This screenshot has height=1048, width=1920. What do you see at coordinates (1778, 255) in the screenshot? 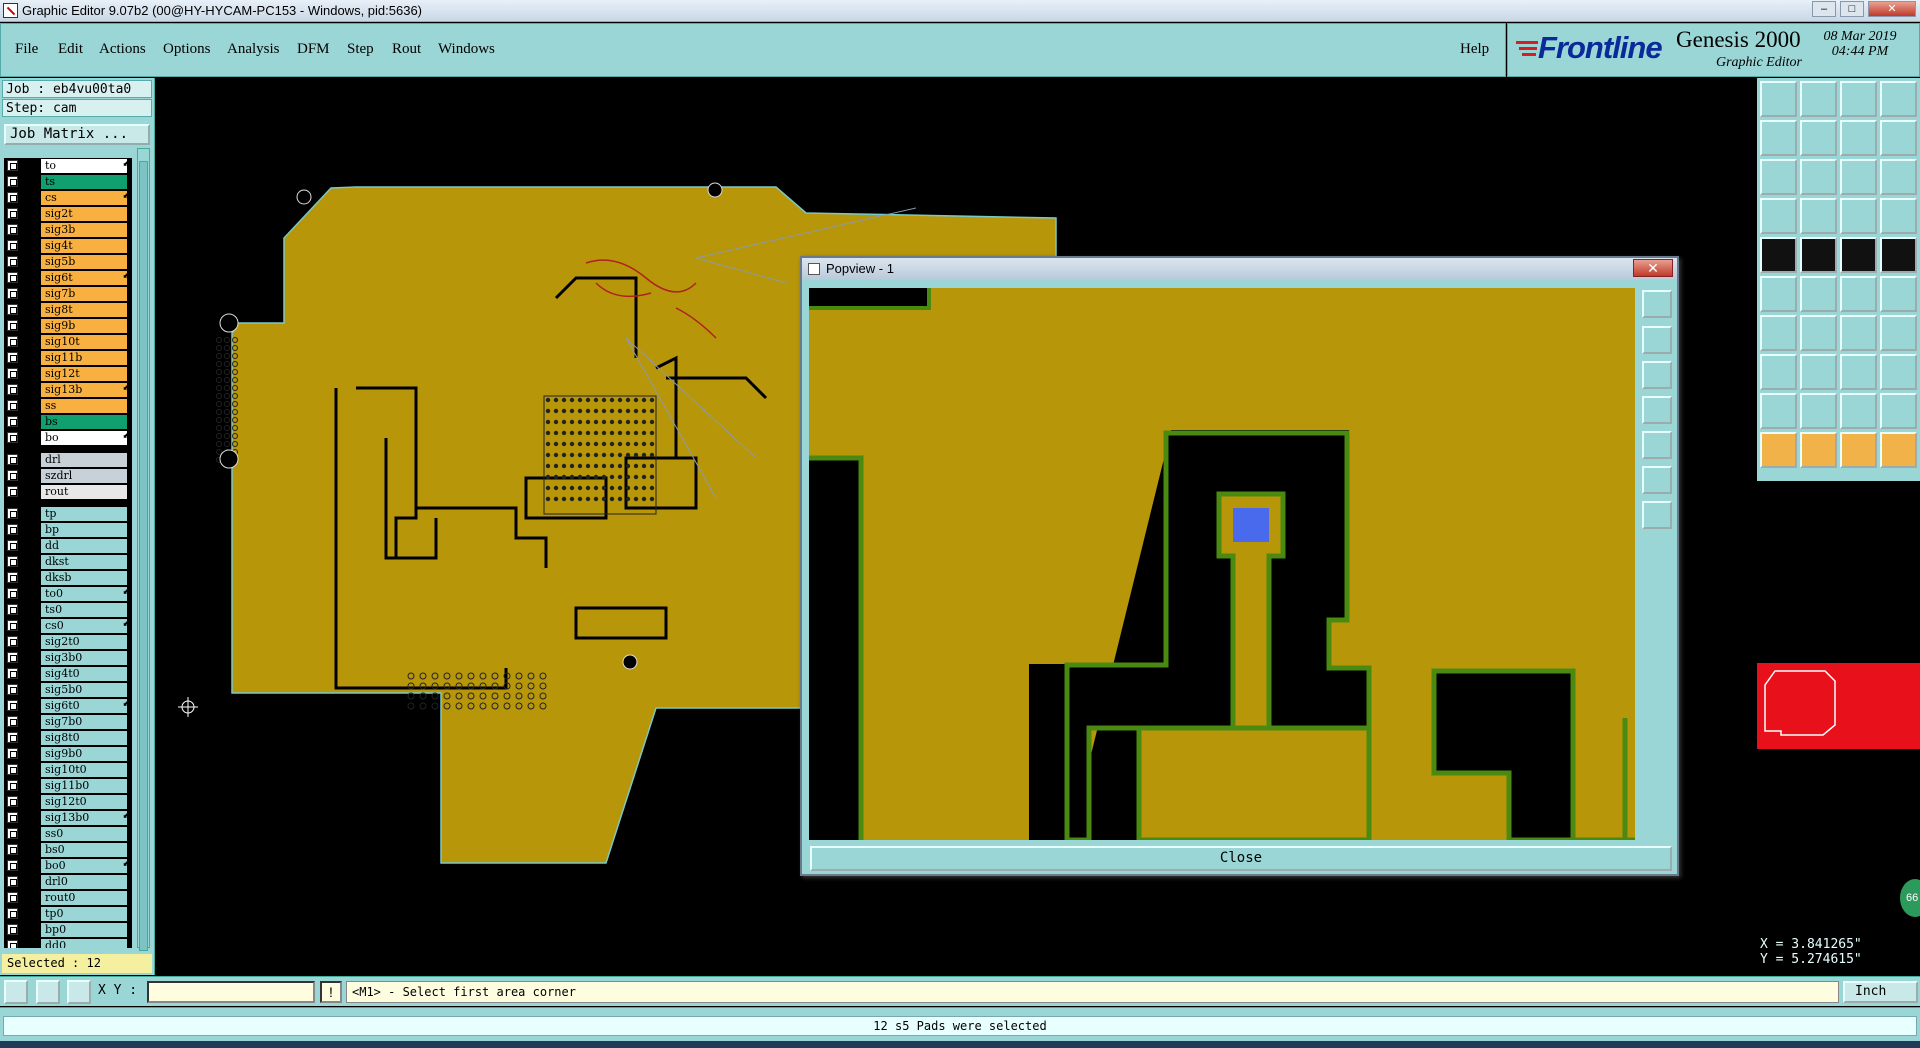
I see `snapshot-icon` at bounding box center [1778, 255].